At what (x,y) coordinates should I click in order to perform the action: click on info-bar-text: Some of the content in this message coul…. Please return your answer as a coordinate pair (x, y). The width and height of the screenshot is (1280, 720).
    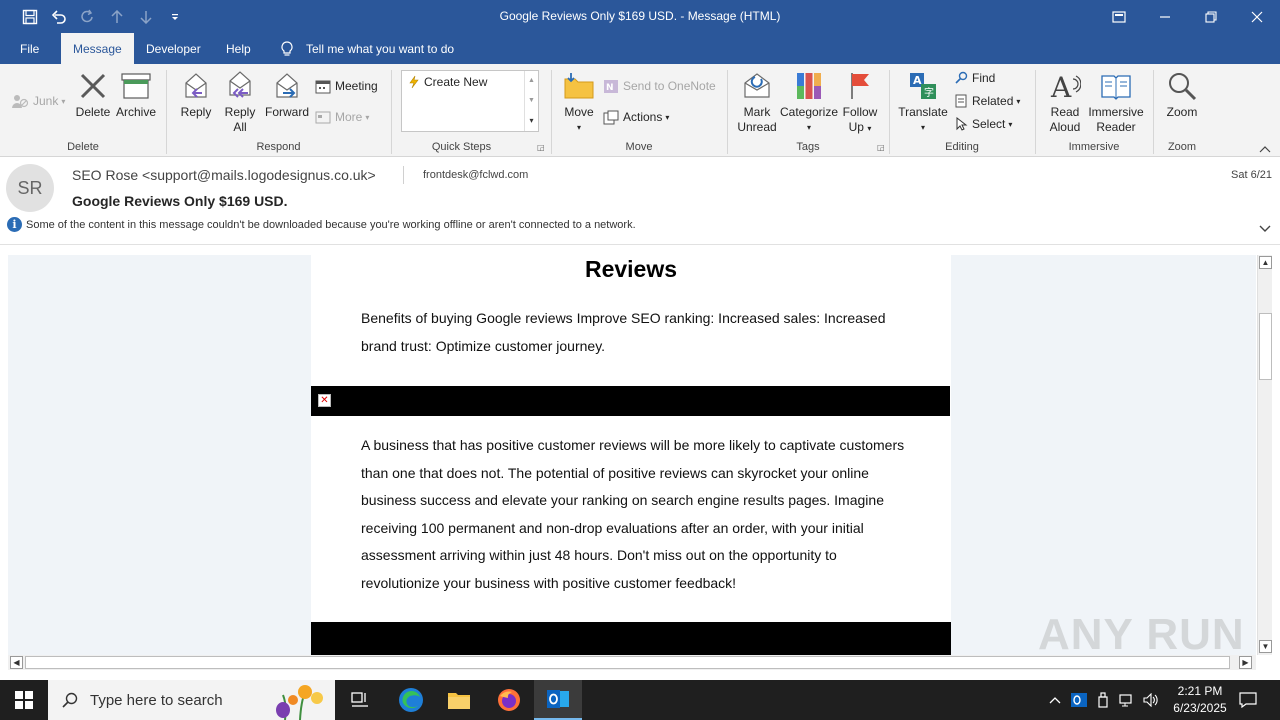
    Looking at the image, I should click on (331, 224).